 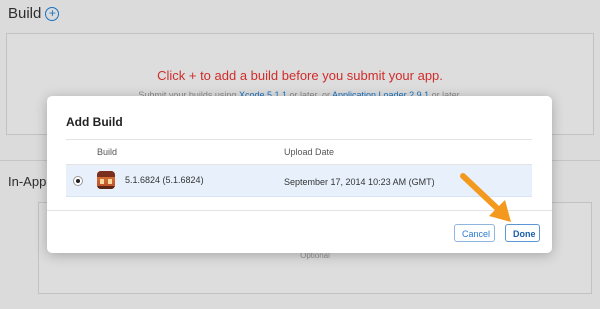 I want to click on build-upload-date: September 17, 2014 10:23 AM (GMT), so click(x=359, y=182).